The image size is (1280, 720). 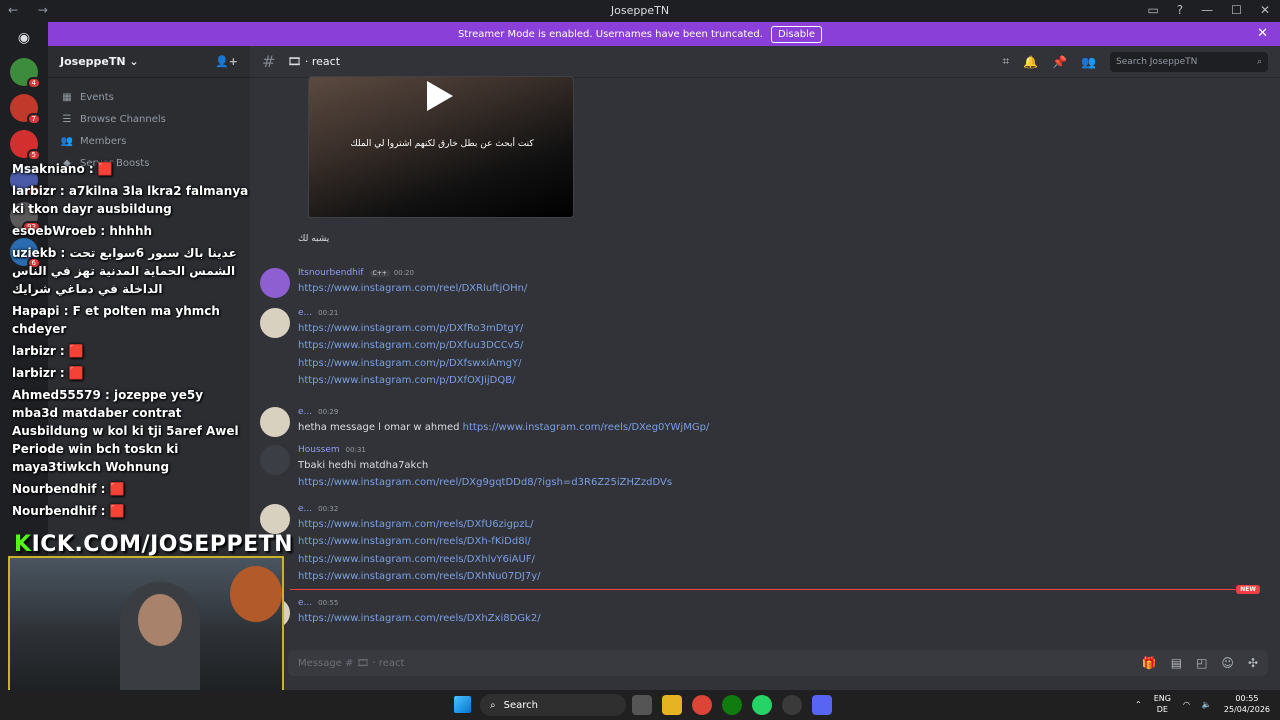 I want to click on message-header: Houssem 00:31, so click(x=332, y=450).